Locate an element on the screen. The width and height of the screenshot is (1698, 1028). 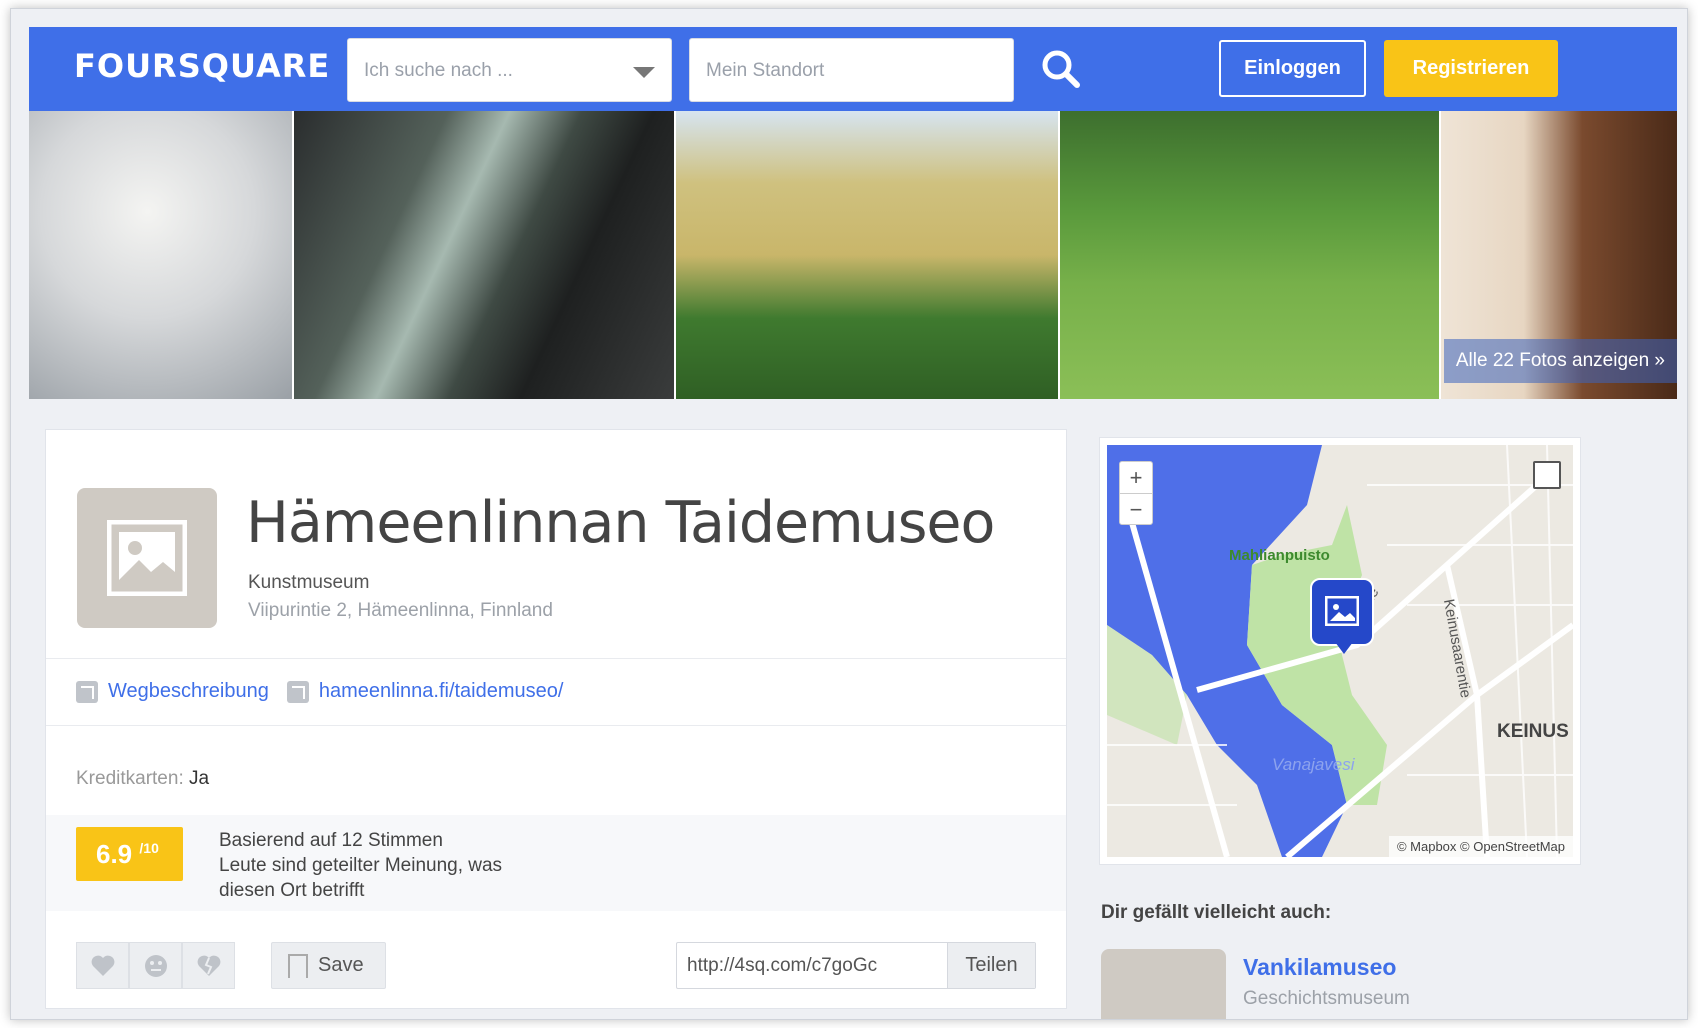
venue-title: Hämeenlinnan Taidemuseo is located at coordinates (620, 523).